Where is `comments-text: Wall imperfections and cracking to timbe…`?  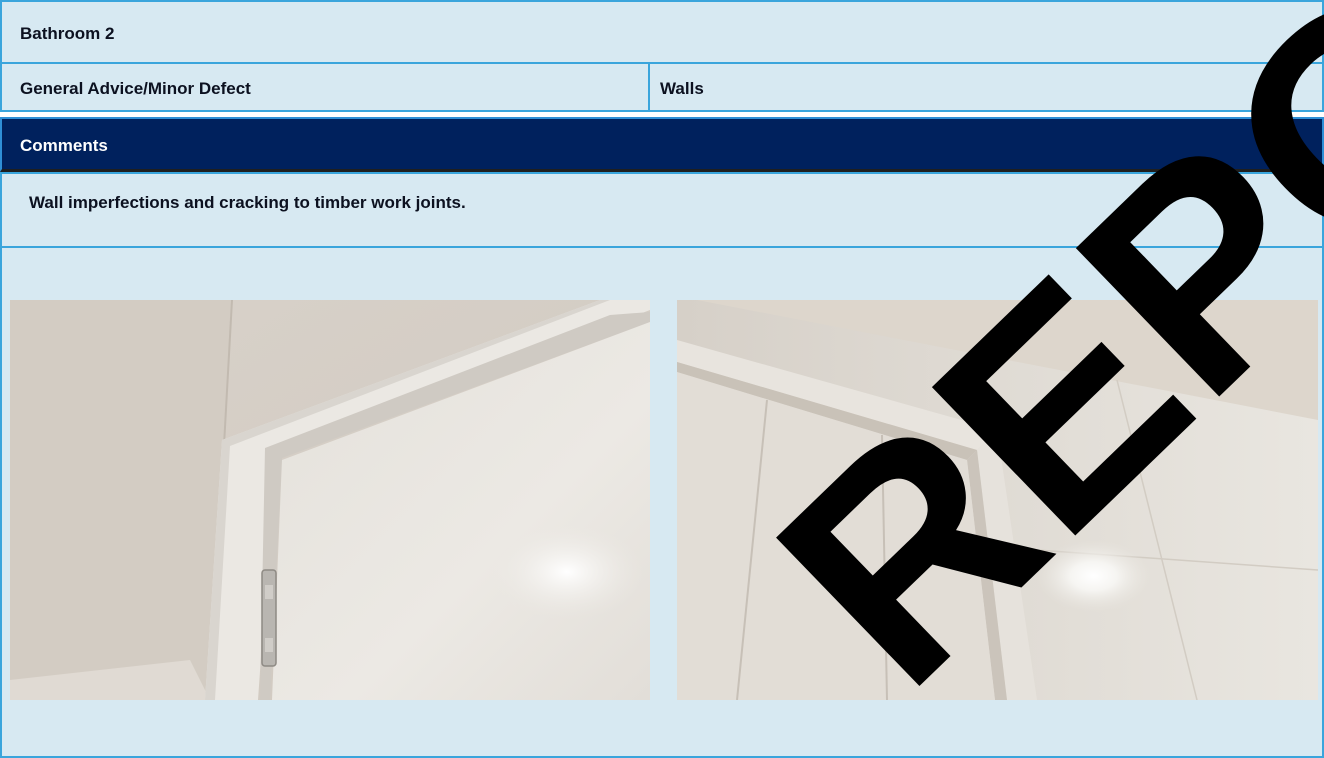 comments-text: Wall imperfections and cracking to timbe… is located at coordinates (247, 202).